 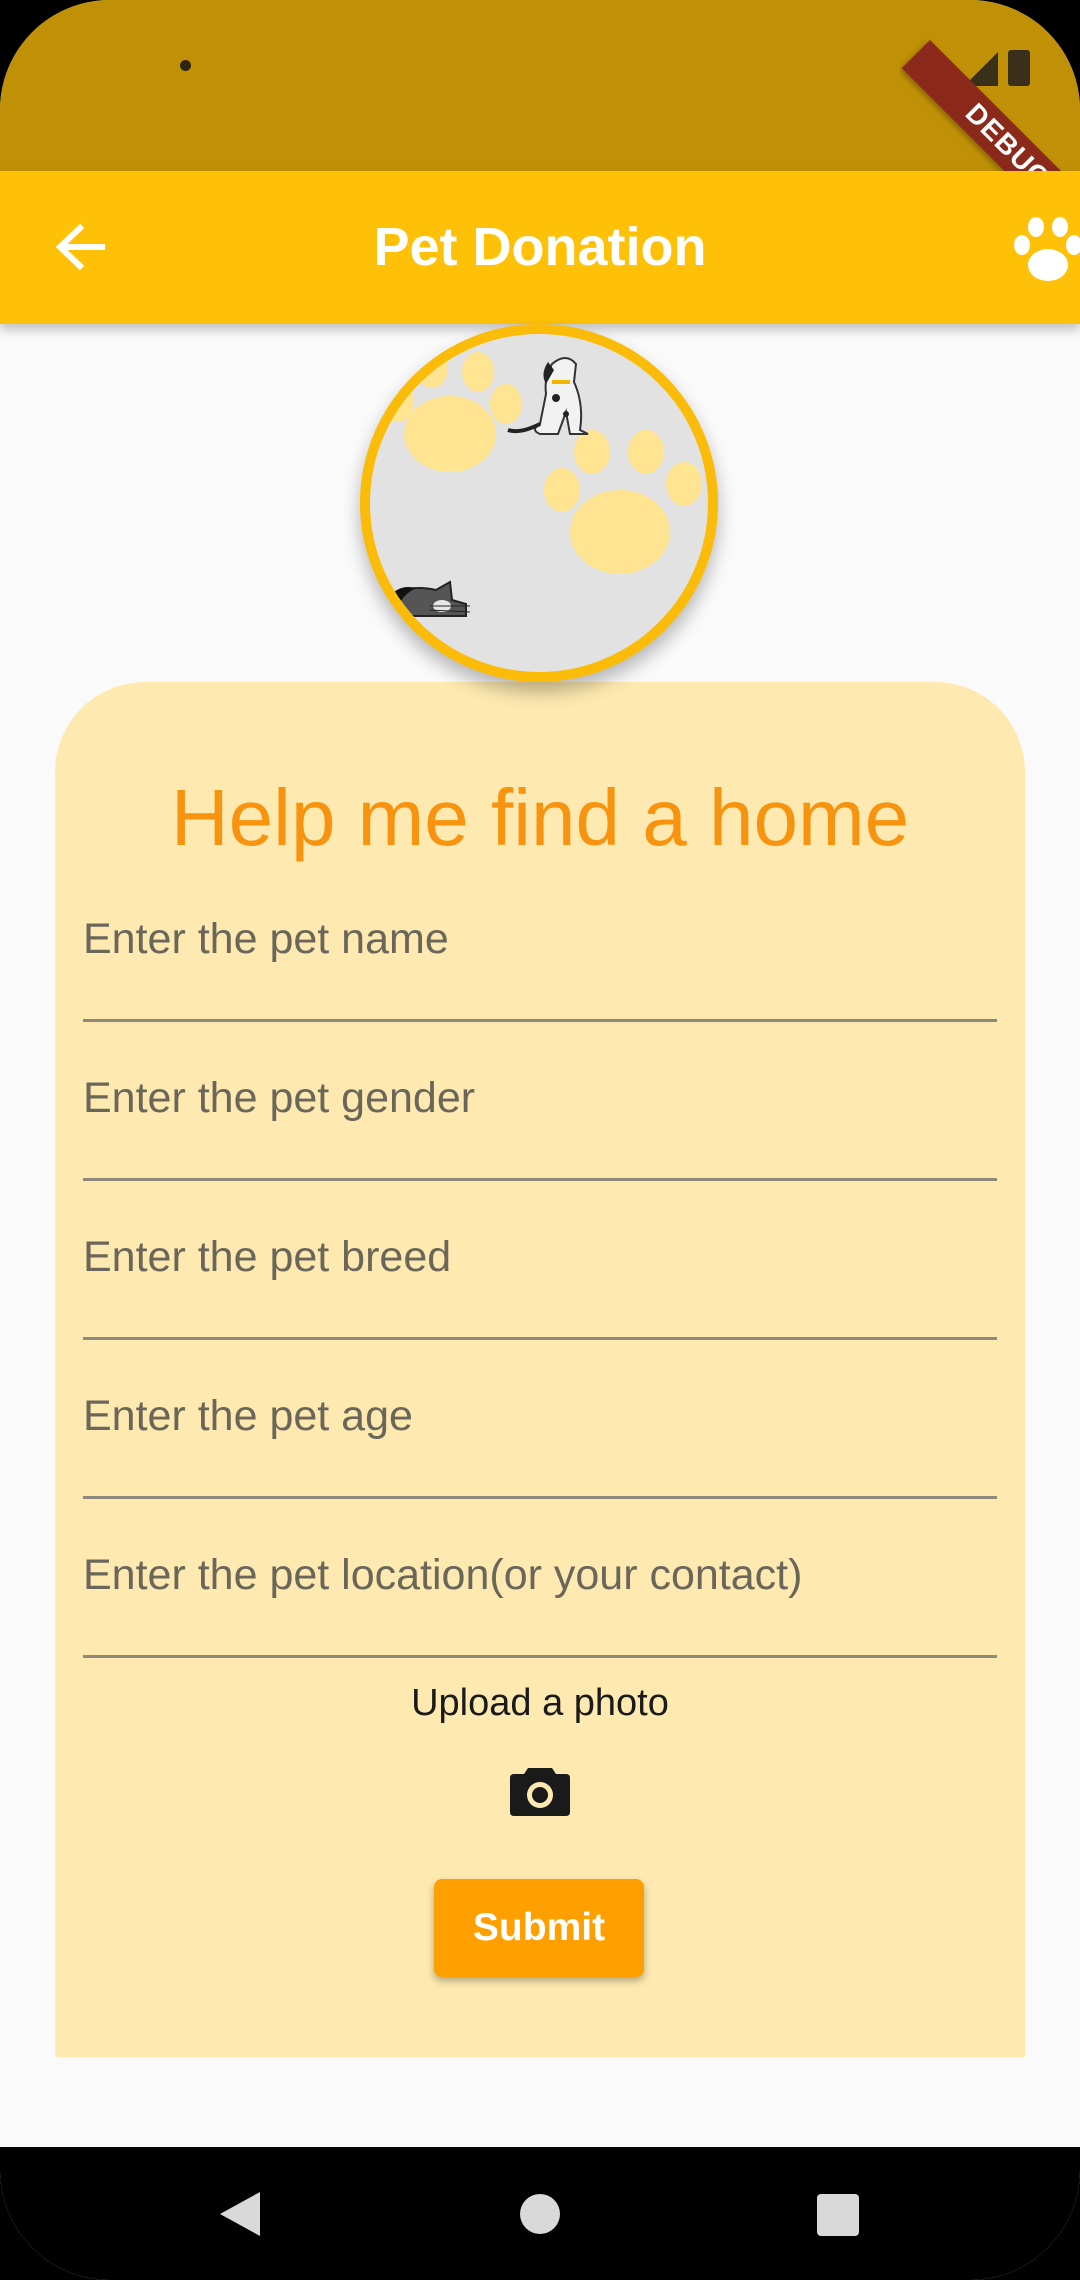 What do you see at coordinates (540, 1098) in the screenshot?
I see `pet-gender-input` at bounding box center [540, 1098].